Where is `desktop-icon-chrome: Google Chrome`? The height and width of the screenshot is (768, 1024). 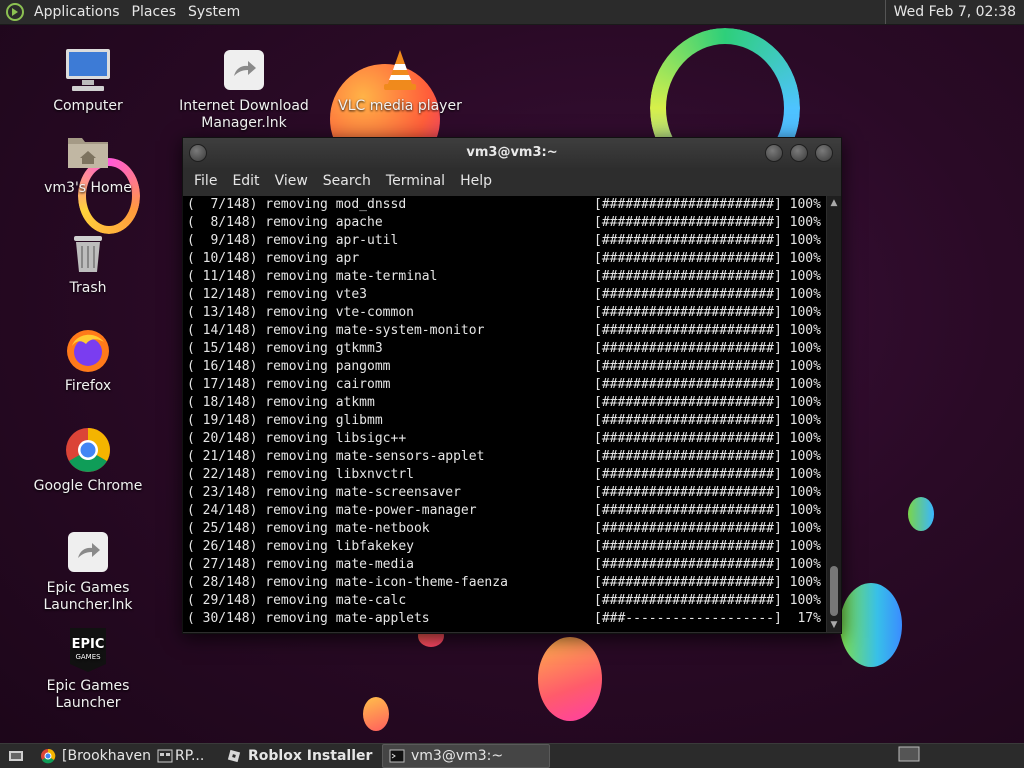 desktop-icon-chrome: Google Chrome is located at coordinates (88, 460).